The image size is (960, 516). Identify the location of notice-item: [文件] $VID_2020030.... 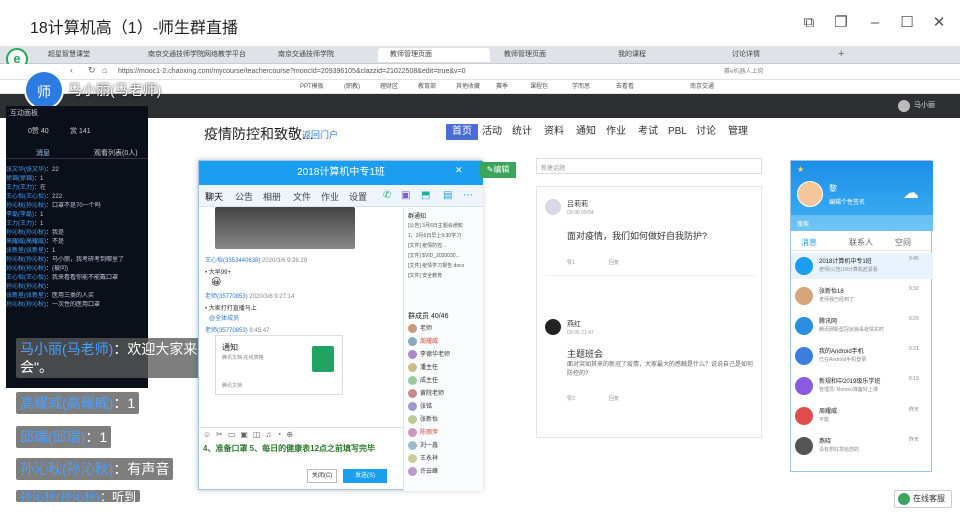
(445, 256).